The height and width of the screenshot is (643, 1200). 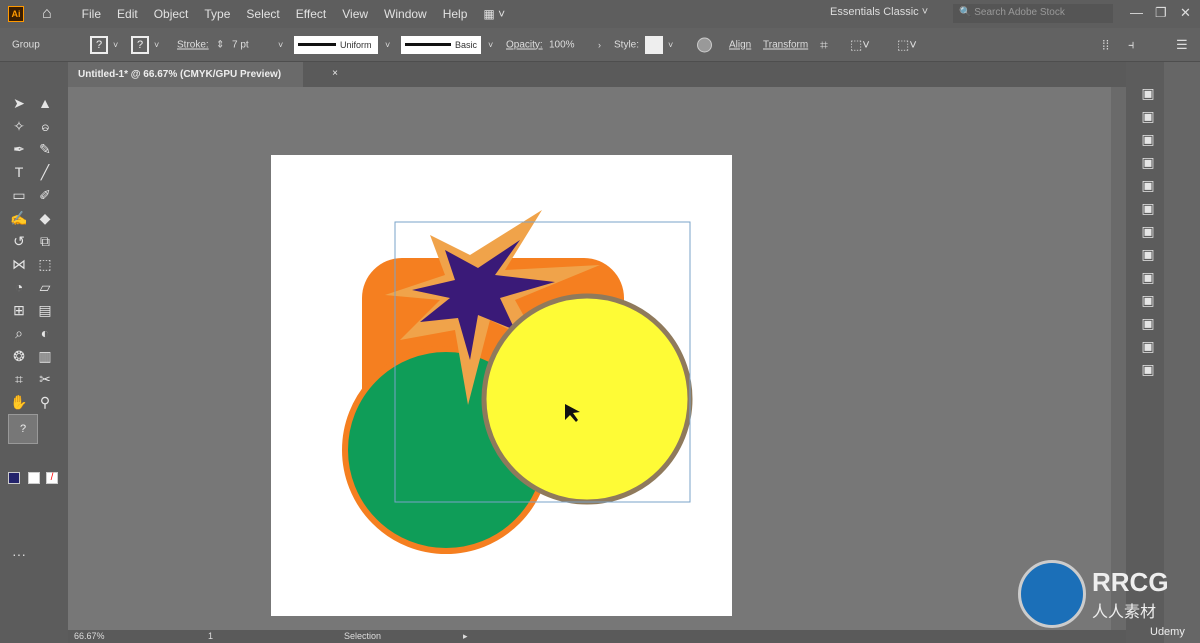 I want to click on watermark-logo: RRCG 人人素材, so click(x=1093, y=594).